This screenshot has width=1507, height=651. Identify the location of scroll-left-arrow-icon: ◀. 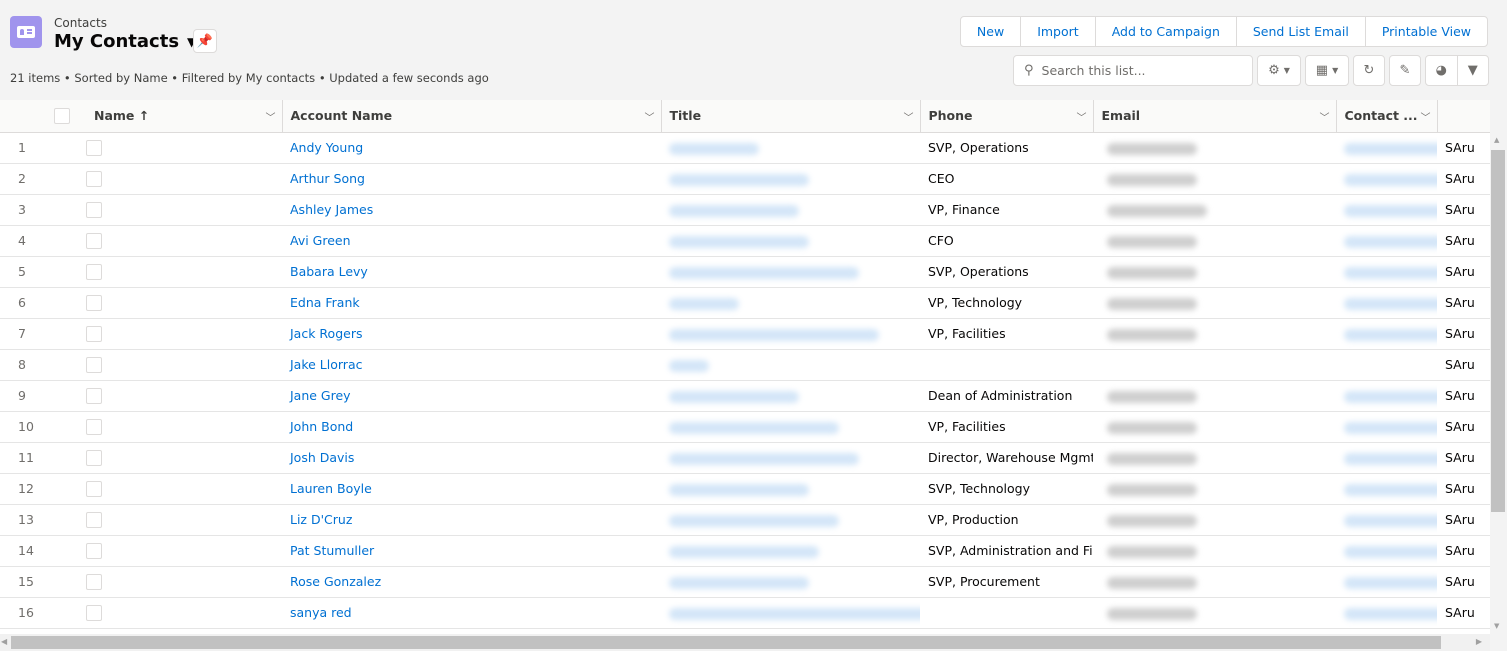
(4, 641).